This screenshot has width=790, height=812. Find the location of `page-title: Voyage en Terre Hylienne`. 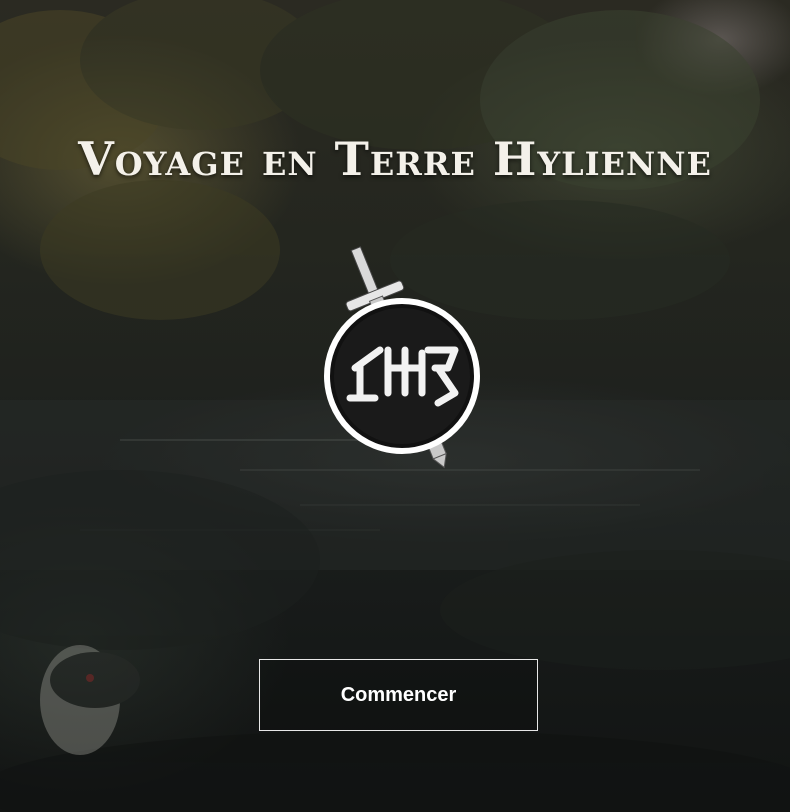

page-title: Voyage en Terre Hylienne is located at coordinates (395, 159).